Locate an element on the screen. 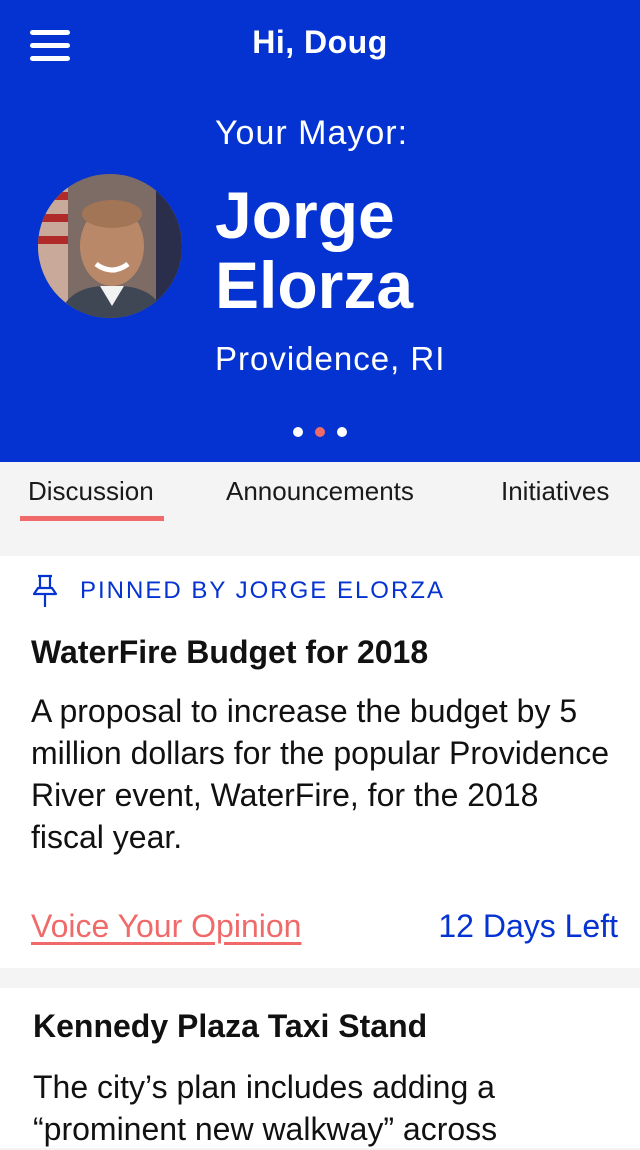  pinned-row: PINNED BY JORGE ELORZA is located at coordinates (237, 591).